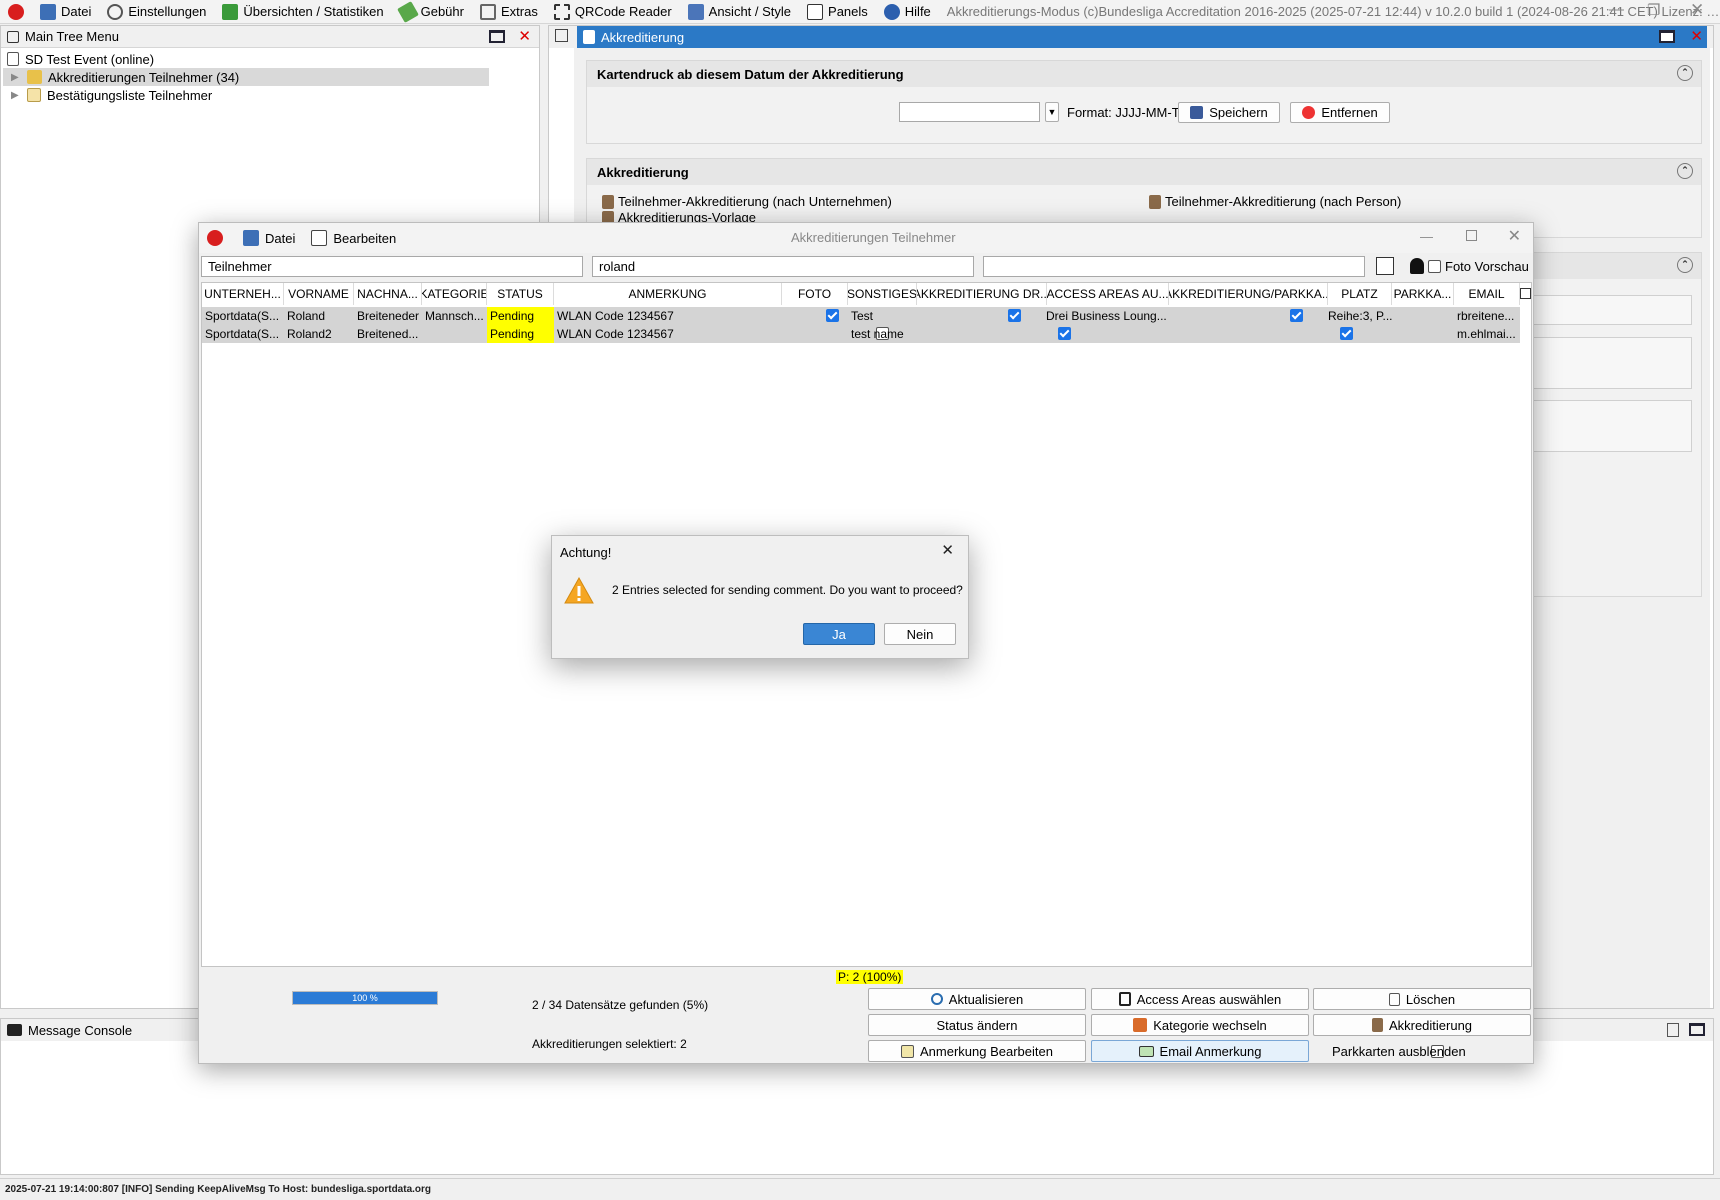  Describe the element at coordinates (1296, 315) in the screenshot. I see `cell-akk-park-checkbox` at that location.